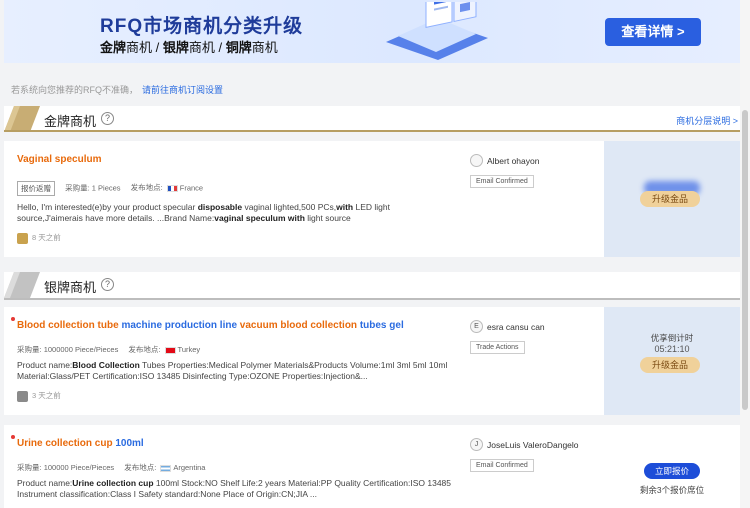  I want to click on post-time: 8 天之前, so click(39, 238).